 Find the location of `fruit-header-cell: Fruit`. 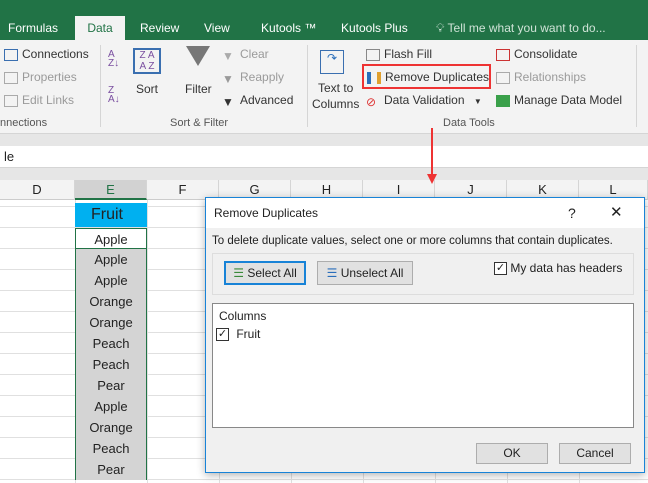

fruit-header-cell: Fruit is located at coordinates (111, 215).